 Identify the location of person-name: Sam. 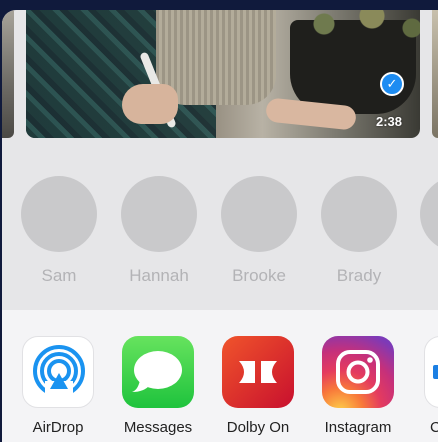
(59, 275).